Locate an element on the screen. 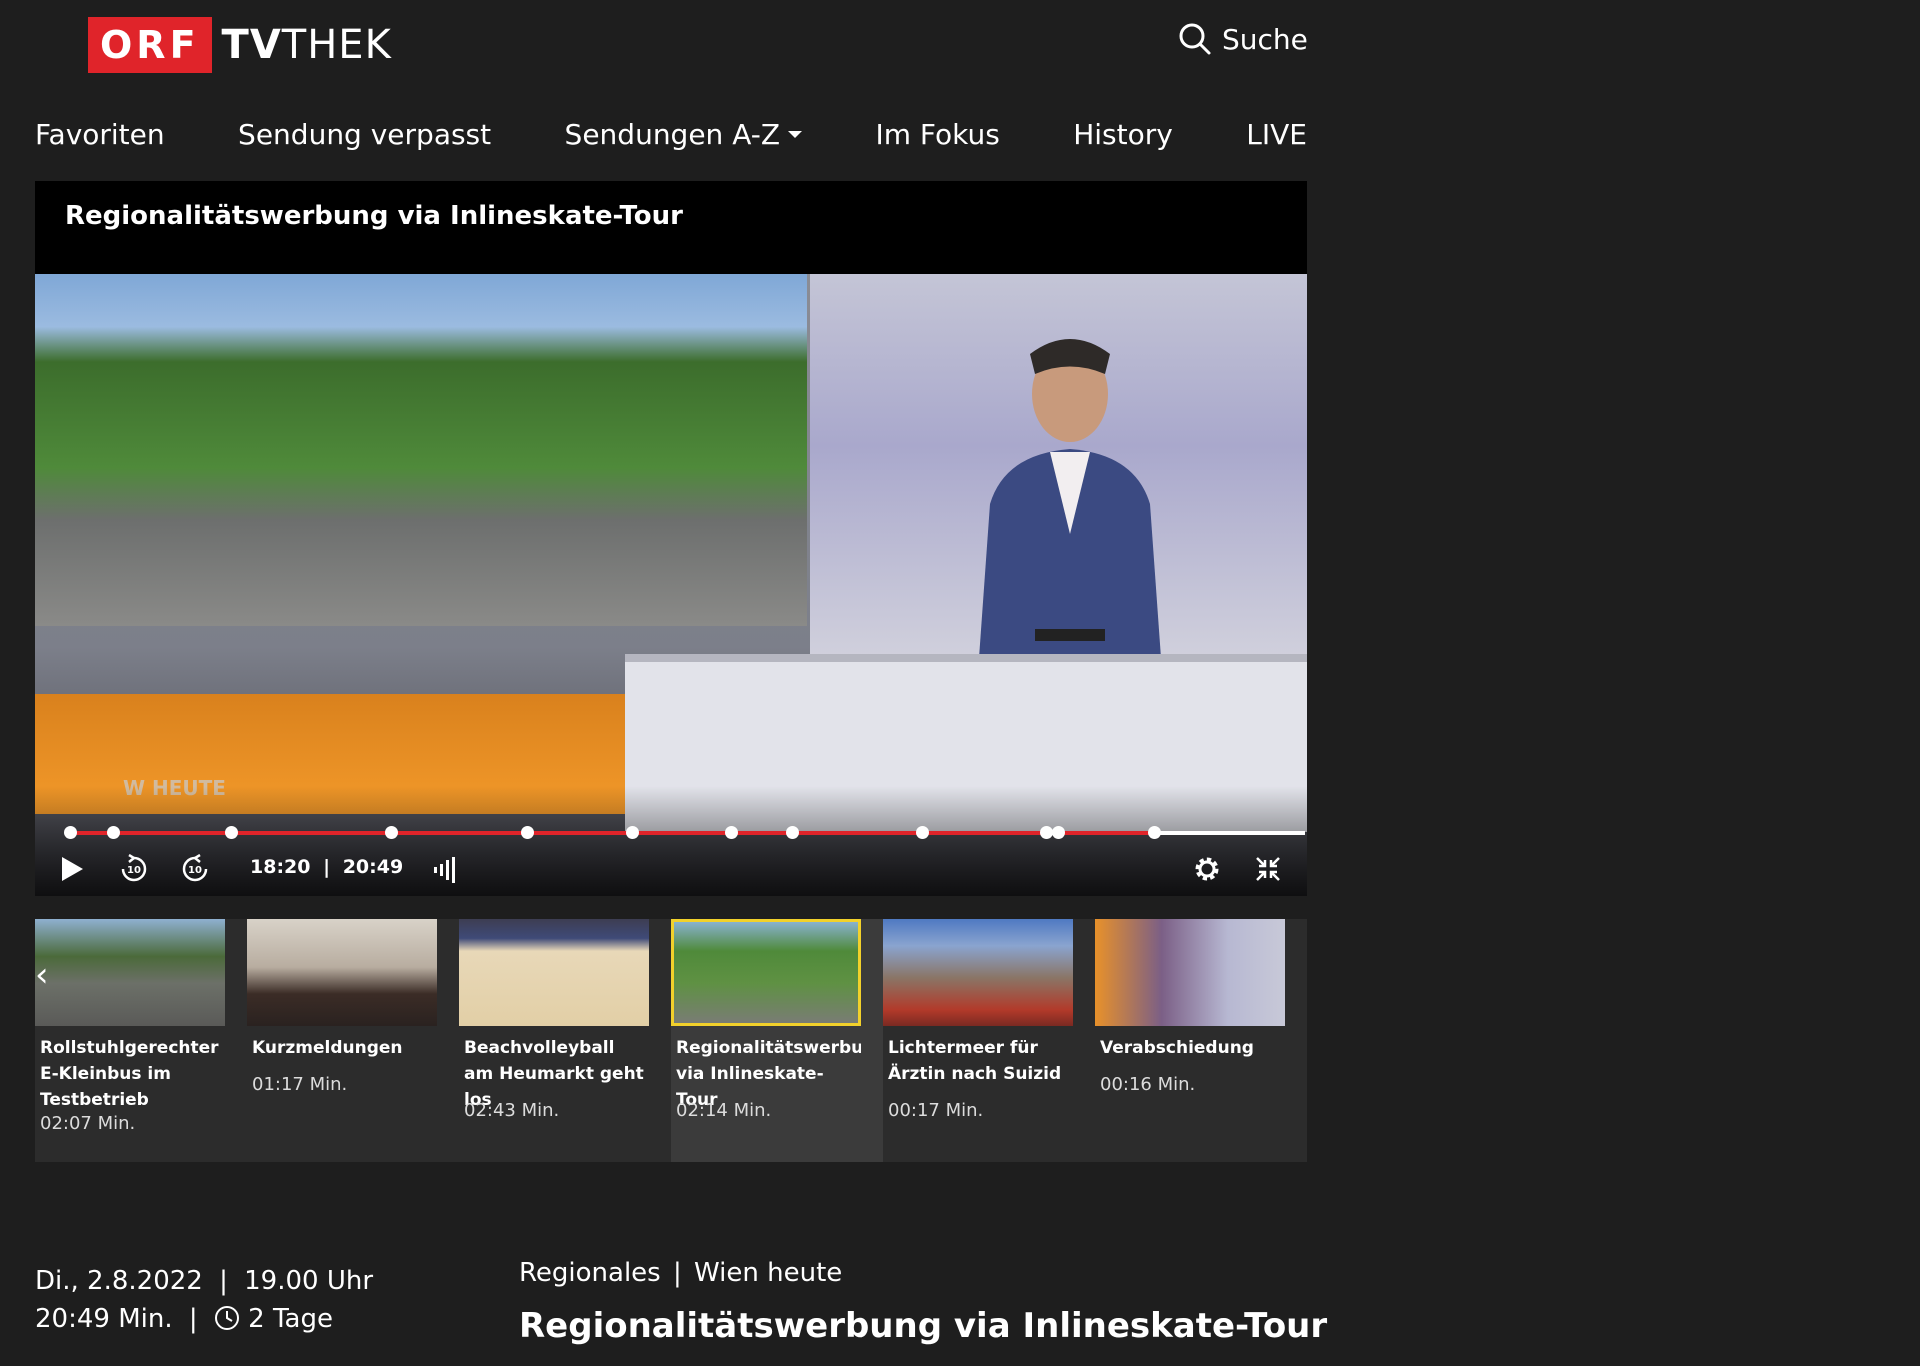  nav-item-sendung-verpasst: Sendung verpasst is located at coordinates (364, 134).